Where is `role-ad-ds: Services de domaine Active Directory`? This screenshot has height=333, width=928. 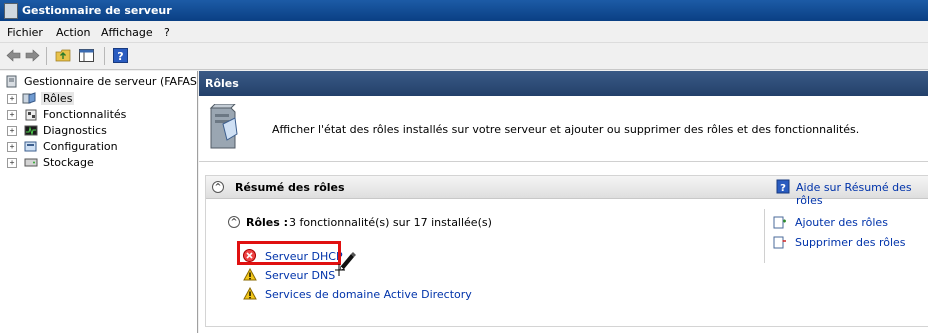
role-ad-ds: Services de domaine Active Directory is located at coordinates (383, 295).